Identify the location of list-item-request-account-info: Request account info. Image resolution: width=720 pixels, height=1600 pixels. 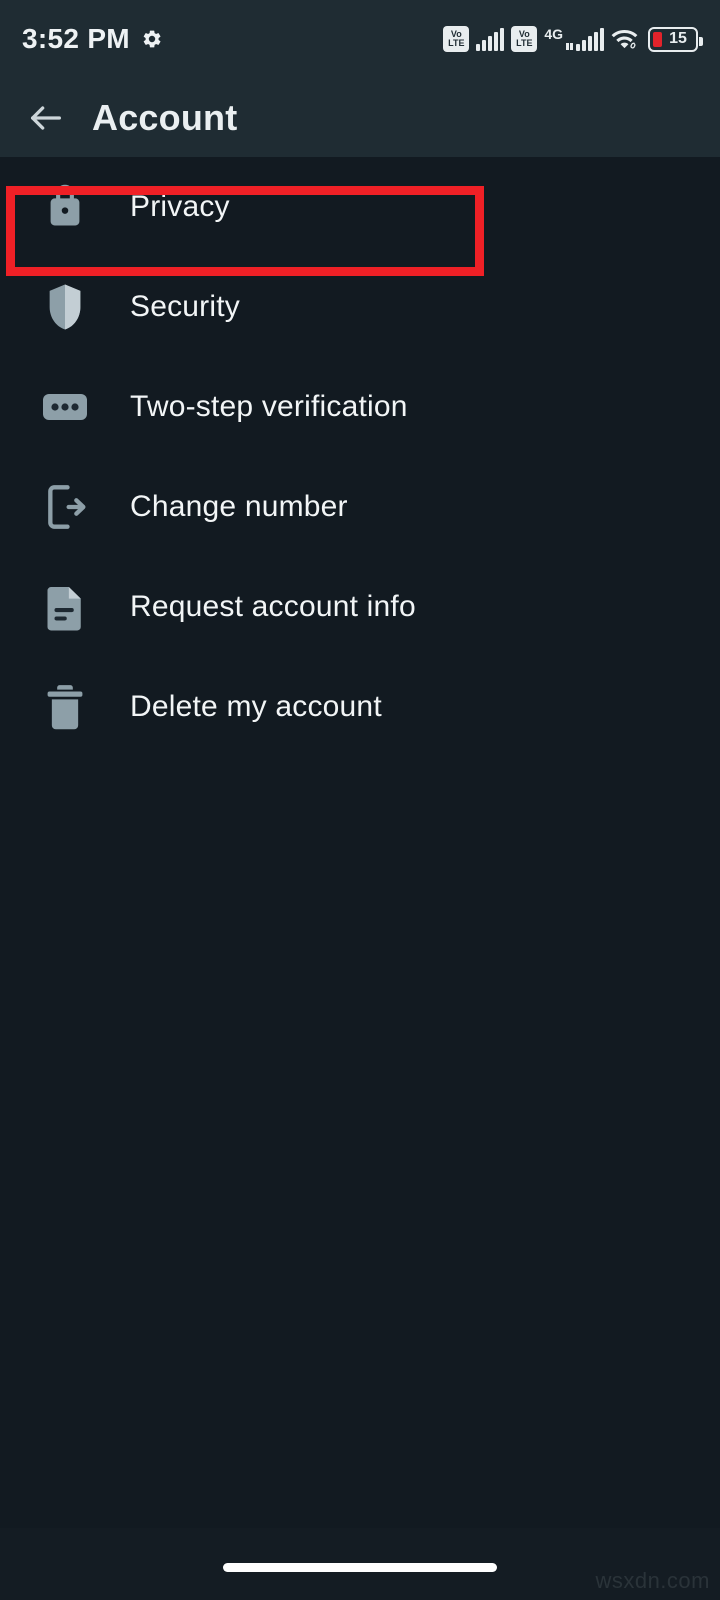
(360, 607).